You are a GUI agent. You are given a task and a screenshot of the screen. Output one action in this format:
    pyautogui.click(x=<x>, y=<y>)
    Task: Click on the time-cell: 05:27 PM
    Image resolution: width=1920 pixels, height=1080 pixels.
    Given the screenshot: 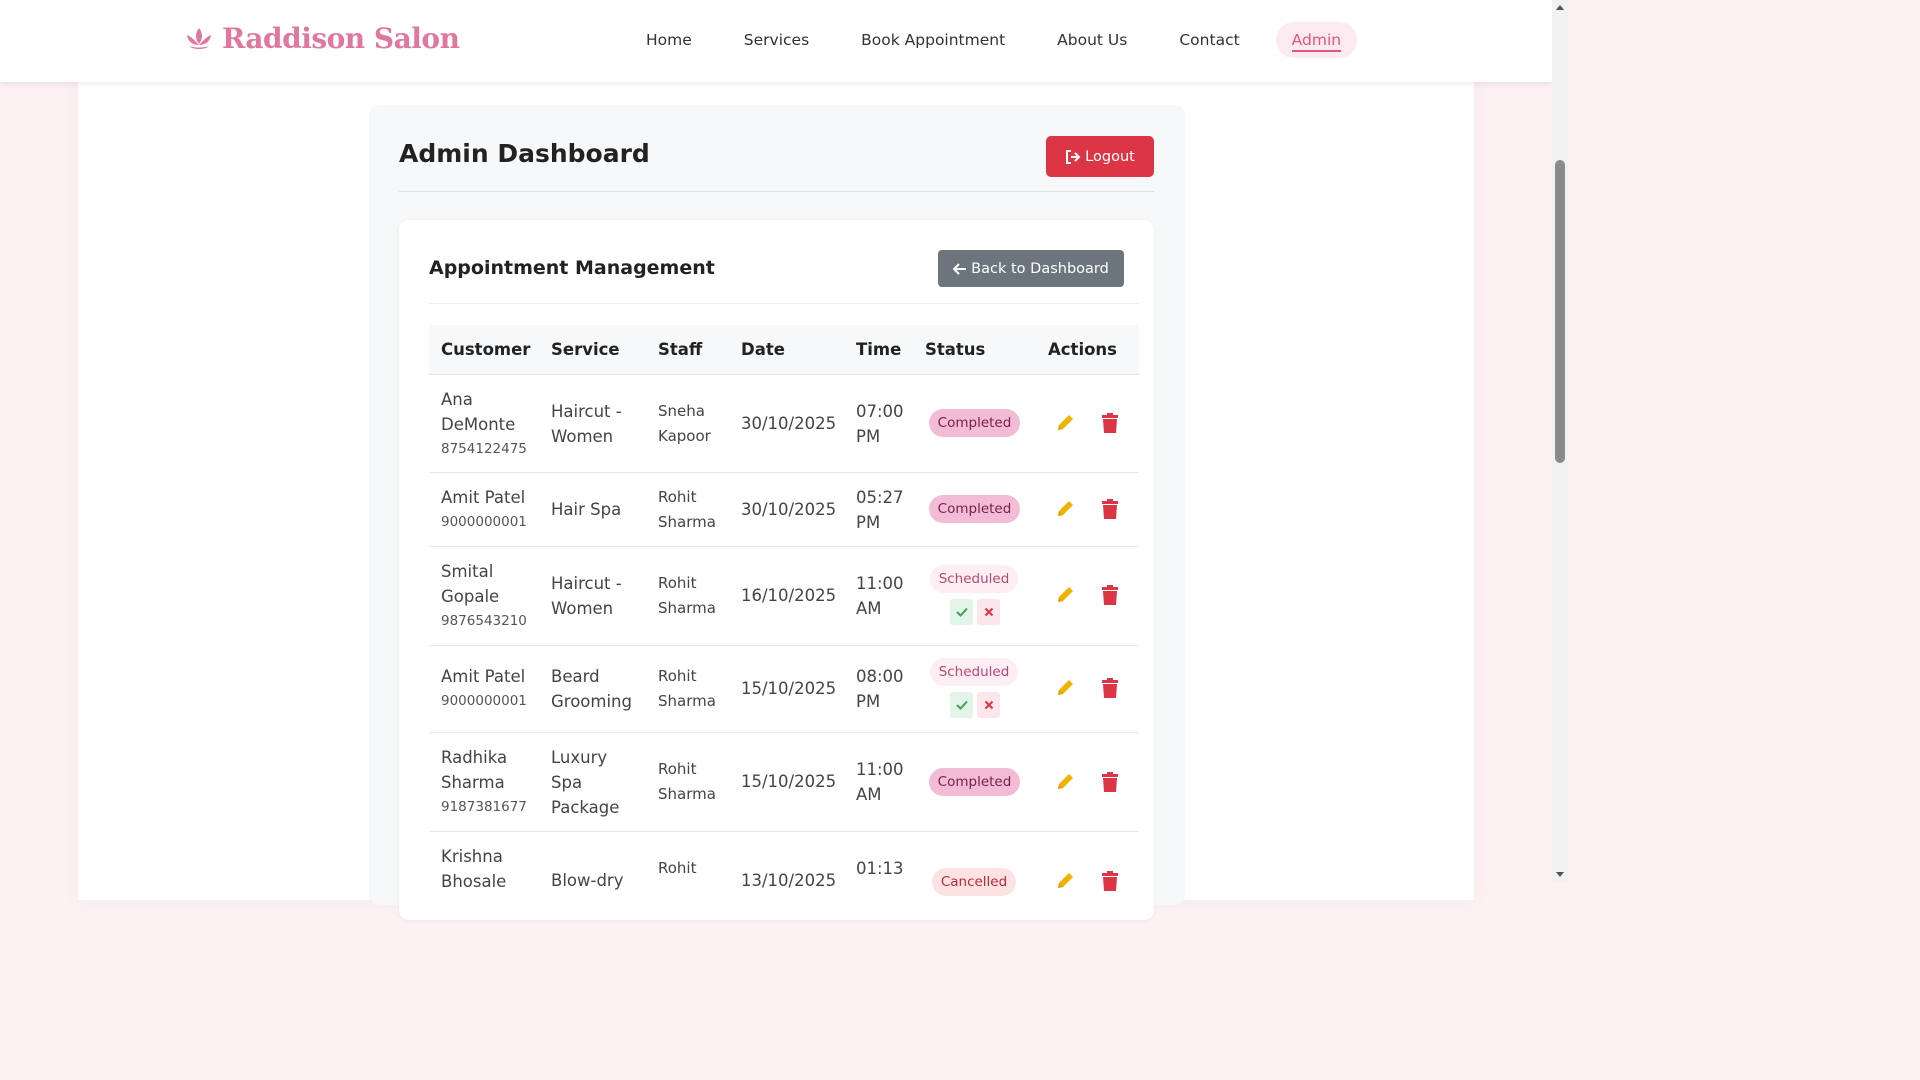 What is the action you would take?
    pyautogui.click(x=881, y=510)
    